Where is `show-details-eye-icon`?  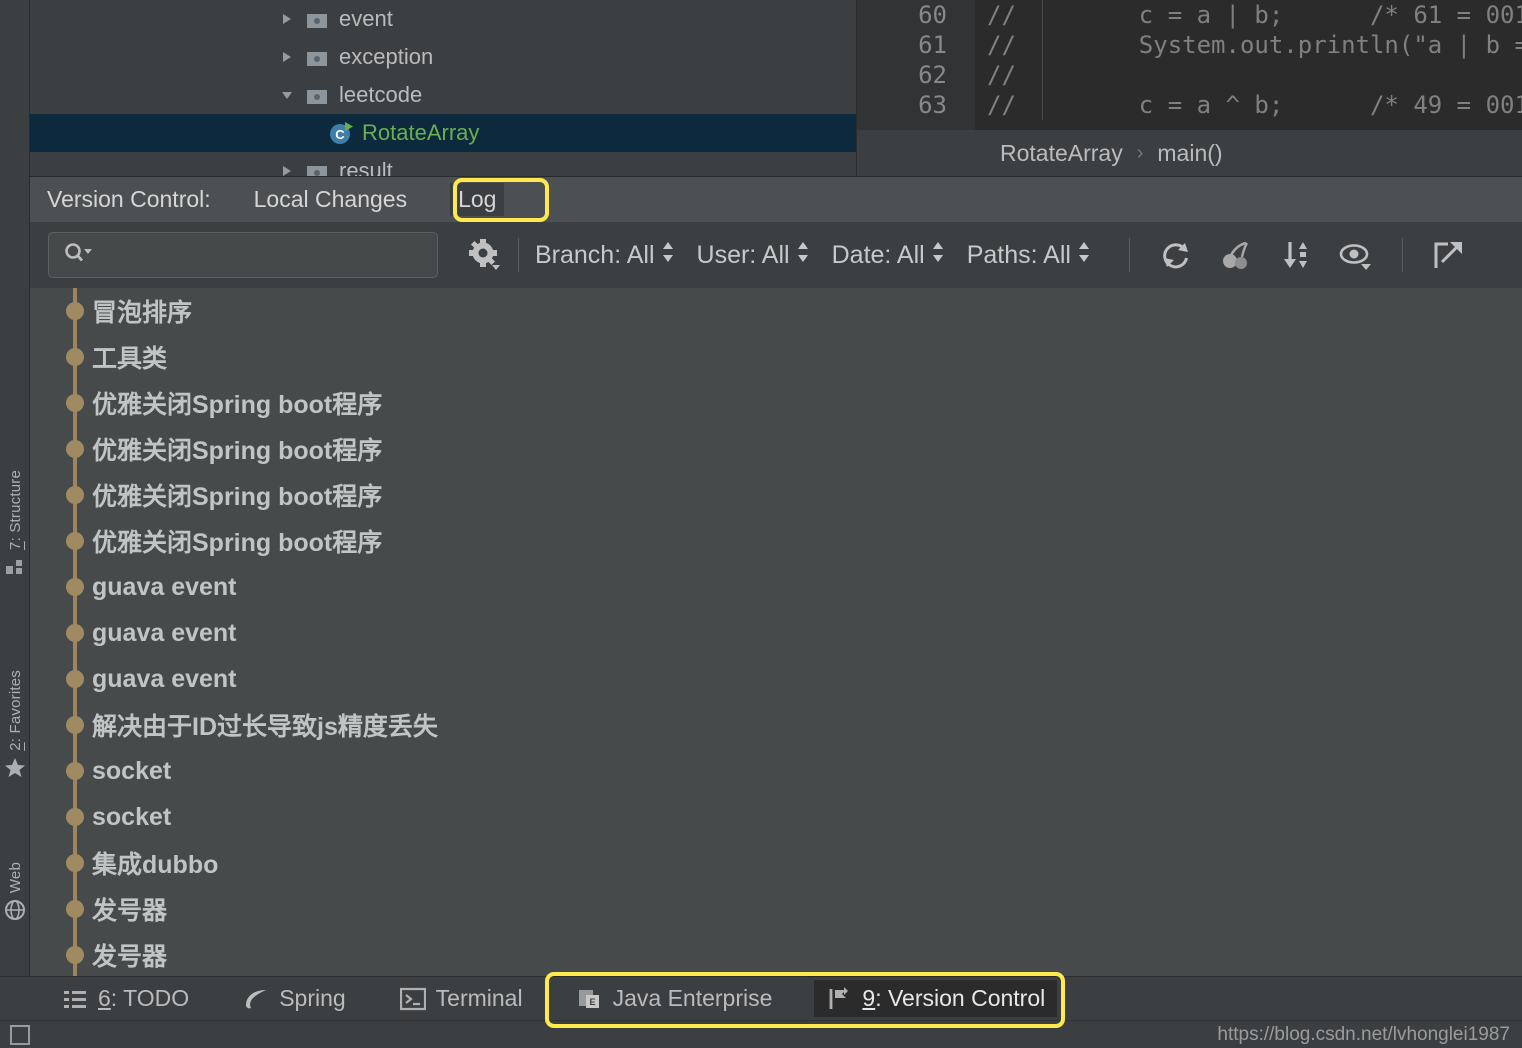
show-details-eye-icon is located at coordinates (1356, 255).